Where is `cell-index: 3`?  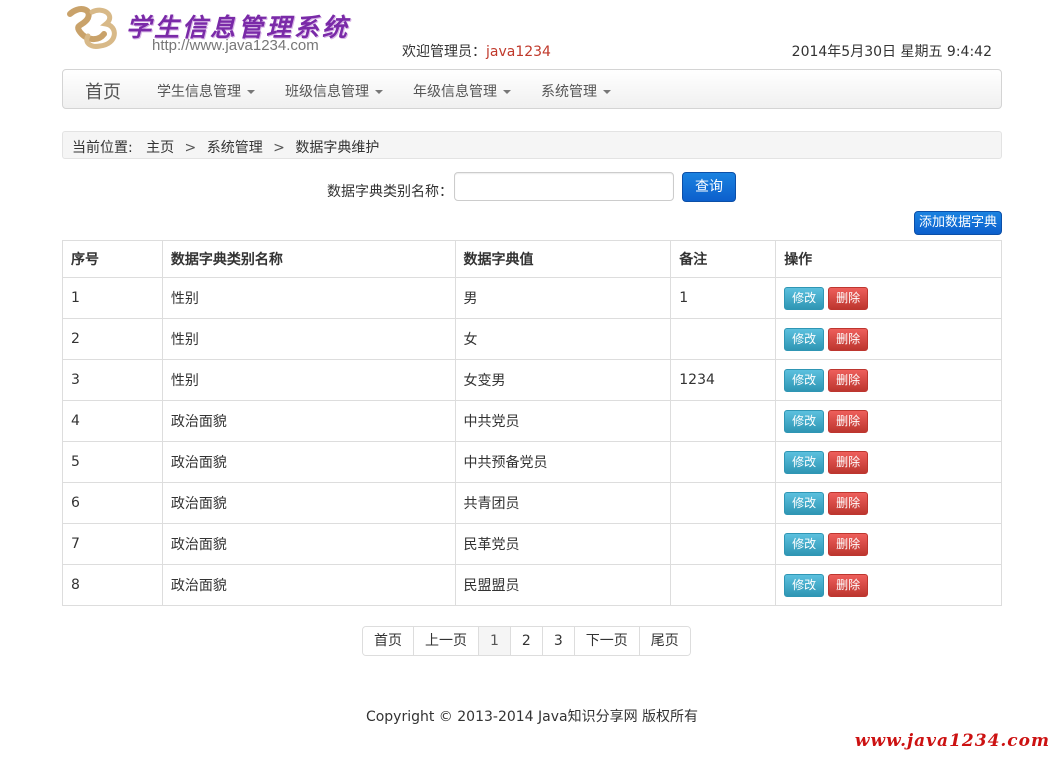 cell-index: 3 is located at coordinates (112, 380).